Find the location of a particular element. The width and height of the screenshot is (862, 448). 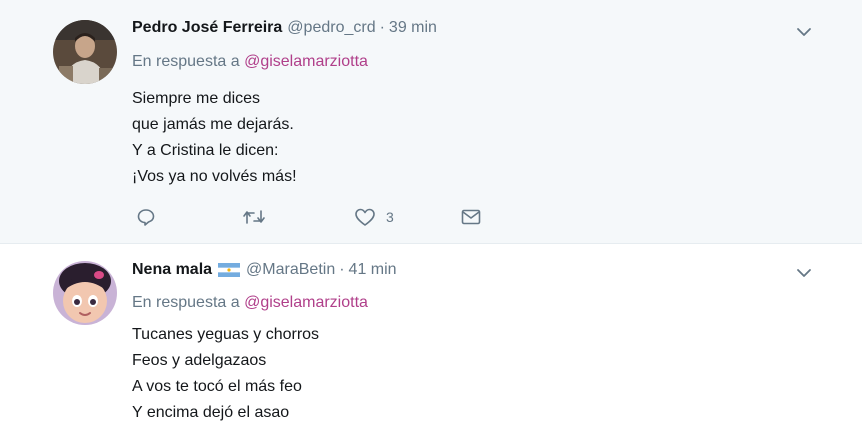

like-count: 3 is located at coordinates (390, 217).